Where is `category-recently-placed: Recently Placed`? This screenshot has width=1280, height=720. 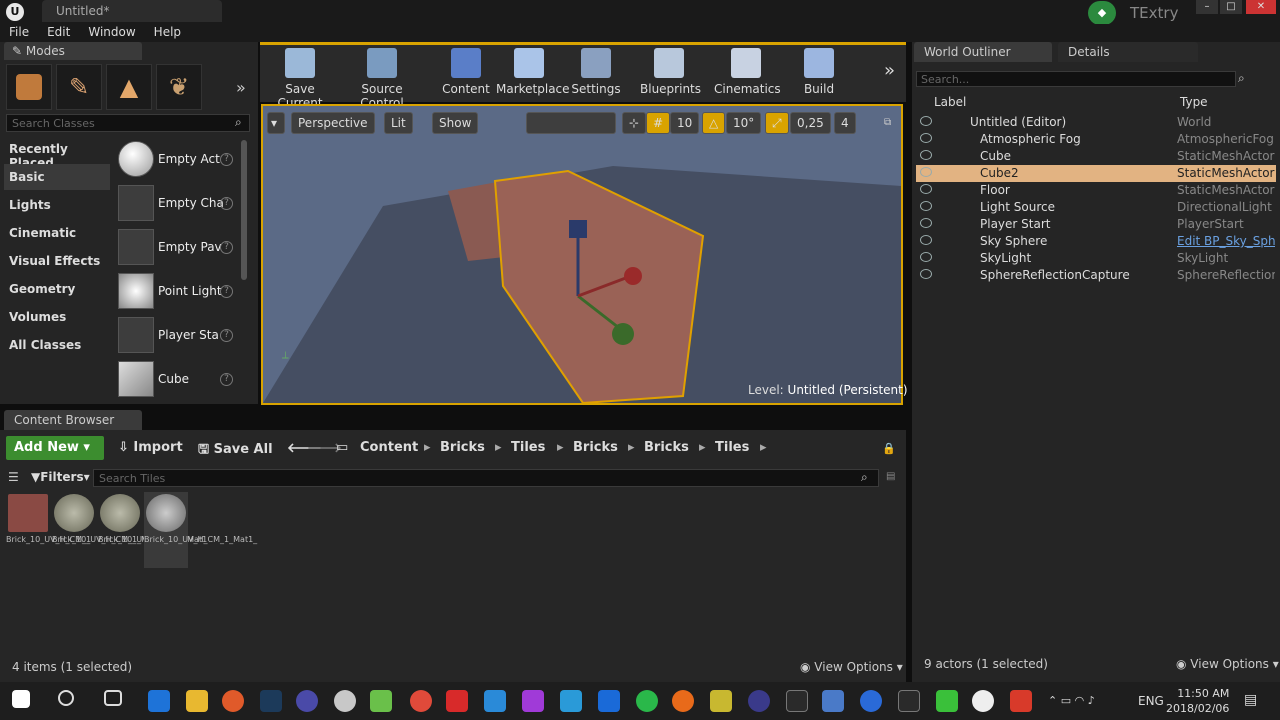 category-recently-placed: Recently Placed is located at coordinates (57, 153).